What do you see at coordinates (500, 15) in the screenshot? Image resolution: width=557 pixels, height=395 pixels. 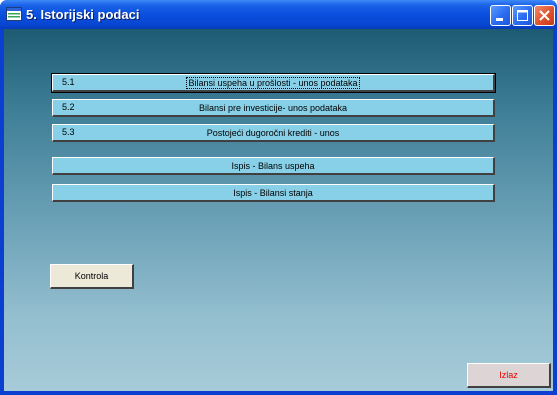 I see `minimize-button` at bounding box center [500, 15].